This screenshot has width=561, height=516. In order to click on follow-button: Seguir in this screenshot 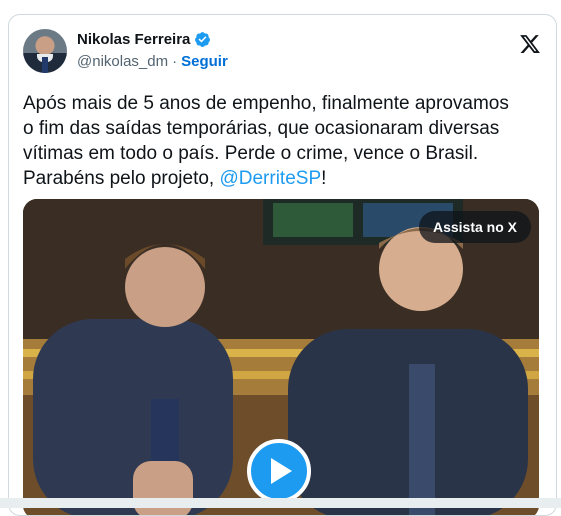, I will do `click(204, 61)`.